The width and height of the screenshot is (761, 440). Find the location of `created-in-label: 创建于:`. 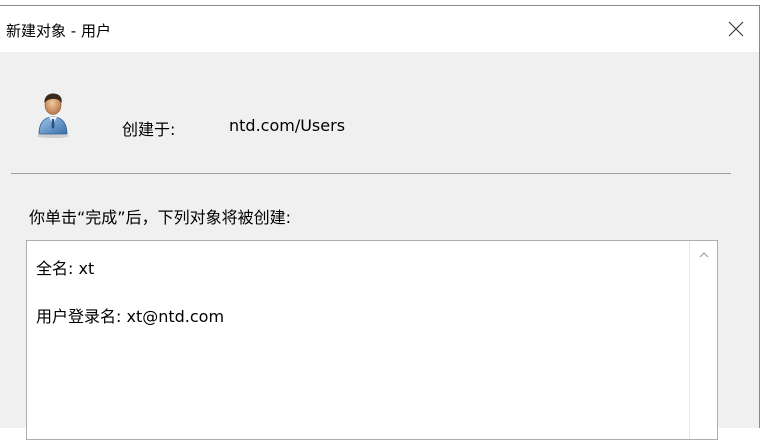

created-in-label: 创建于: is located at coordinates (149, 129).